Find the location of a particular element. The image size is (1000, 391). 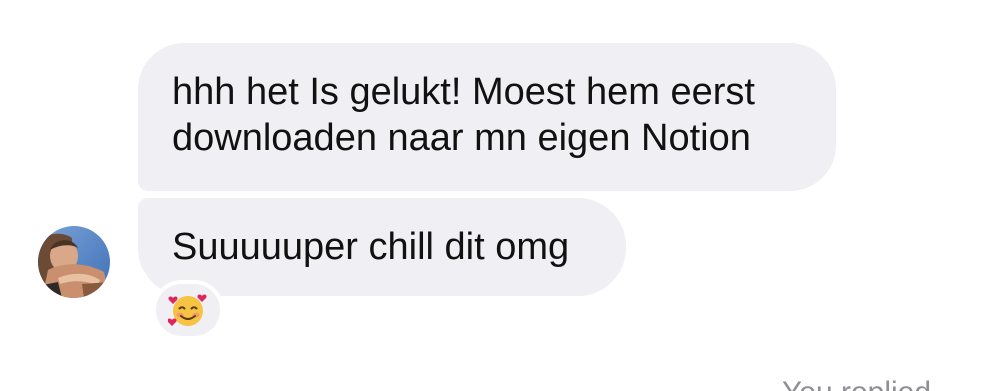

avatar is located at coordinates (74, 262).